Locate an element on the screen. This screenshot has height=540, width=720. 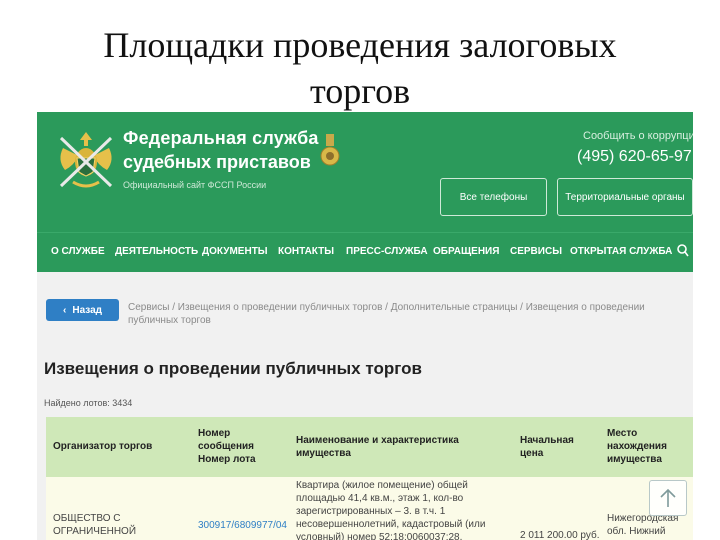
arrow-up-icon is located at coordinates (668, 497).